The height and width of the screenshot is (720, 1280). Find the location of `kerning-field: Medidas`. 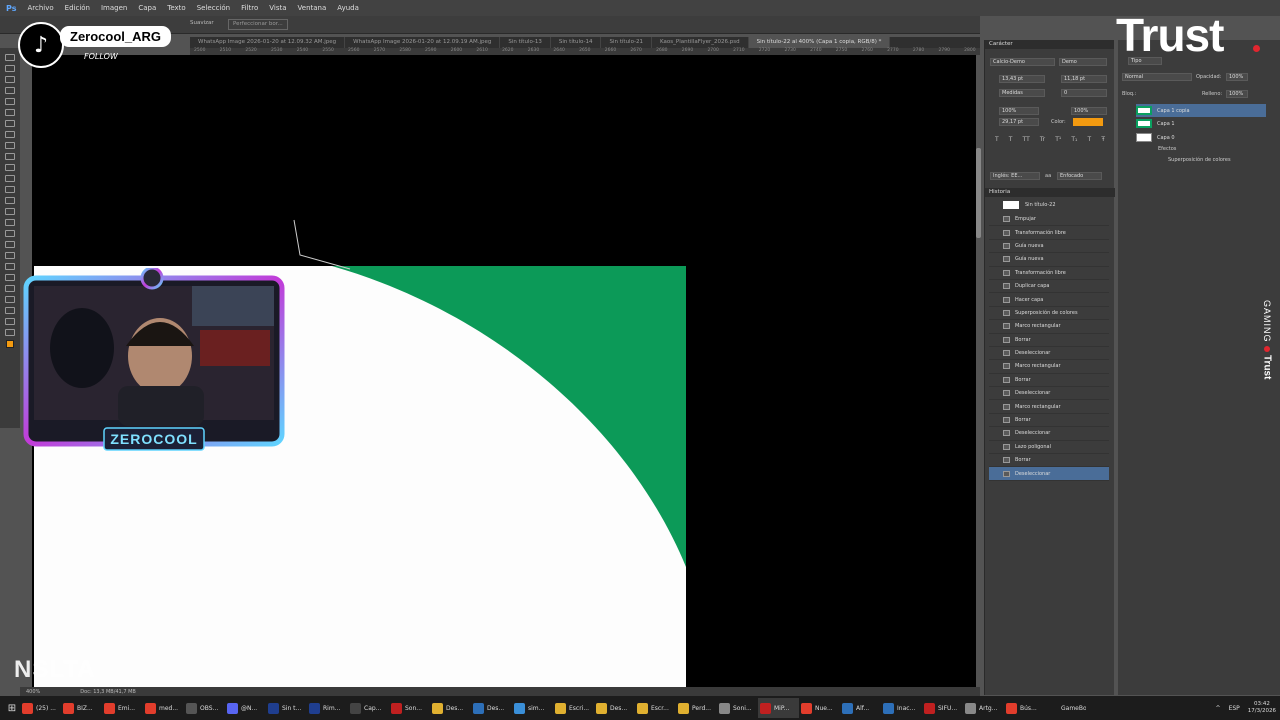

kerning-field: Medidas is located at coordinates (1022, 93).